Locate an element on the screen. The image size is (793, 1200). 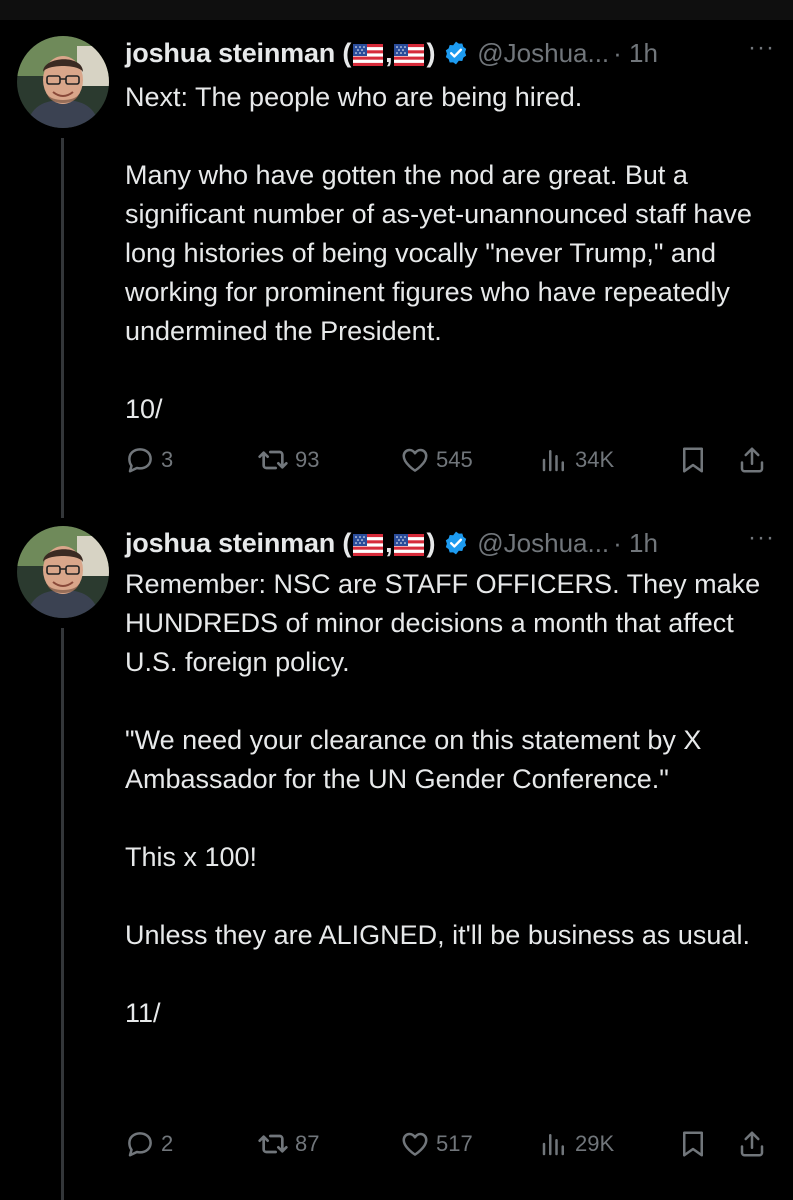
tweet-actions: 3 93 545 34K is located at coordinates (449, 460).